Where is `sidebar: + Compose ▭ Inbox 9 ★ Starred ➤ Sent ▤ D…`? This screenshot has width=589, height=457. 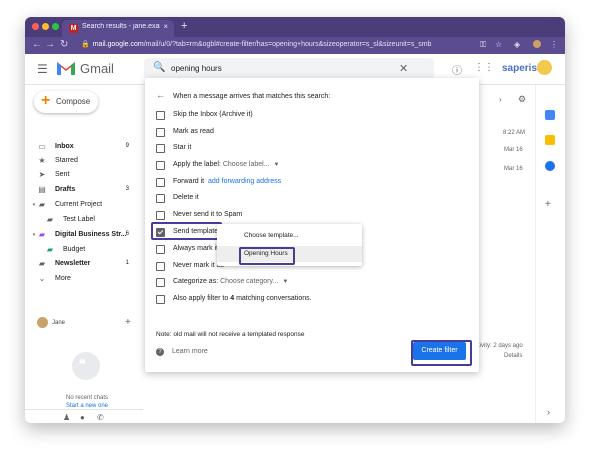
sidebar: + Compose ▭ Inbox 9 ★ Starred ➤ Sent ▤ D… is located at coordinates (84, 254).